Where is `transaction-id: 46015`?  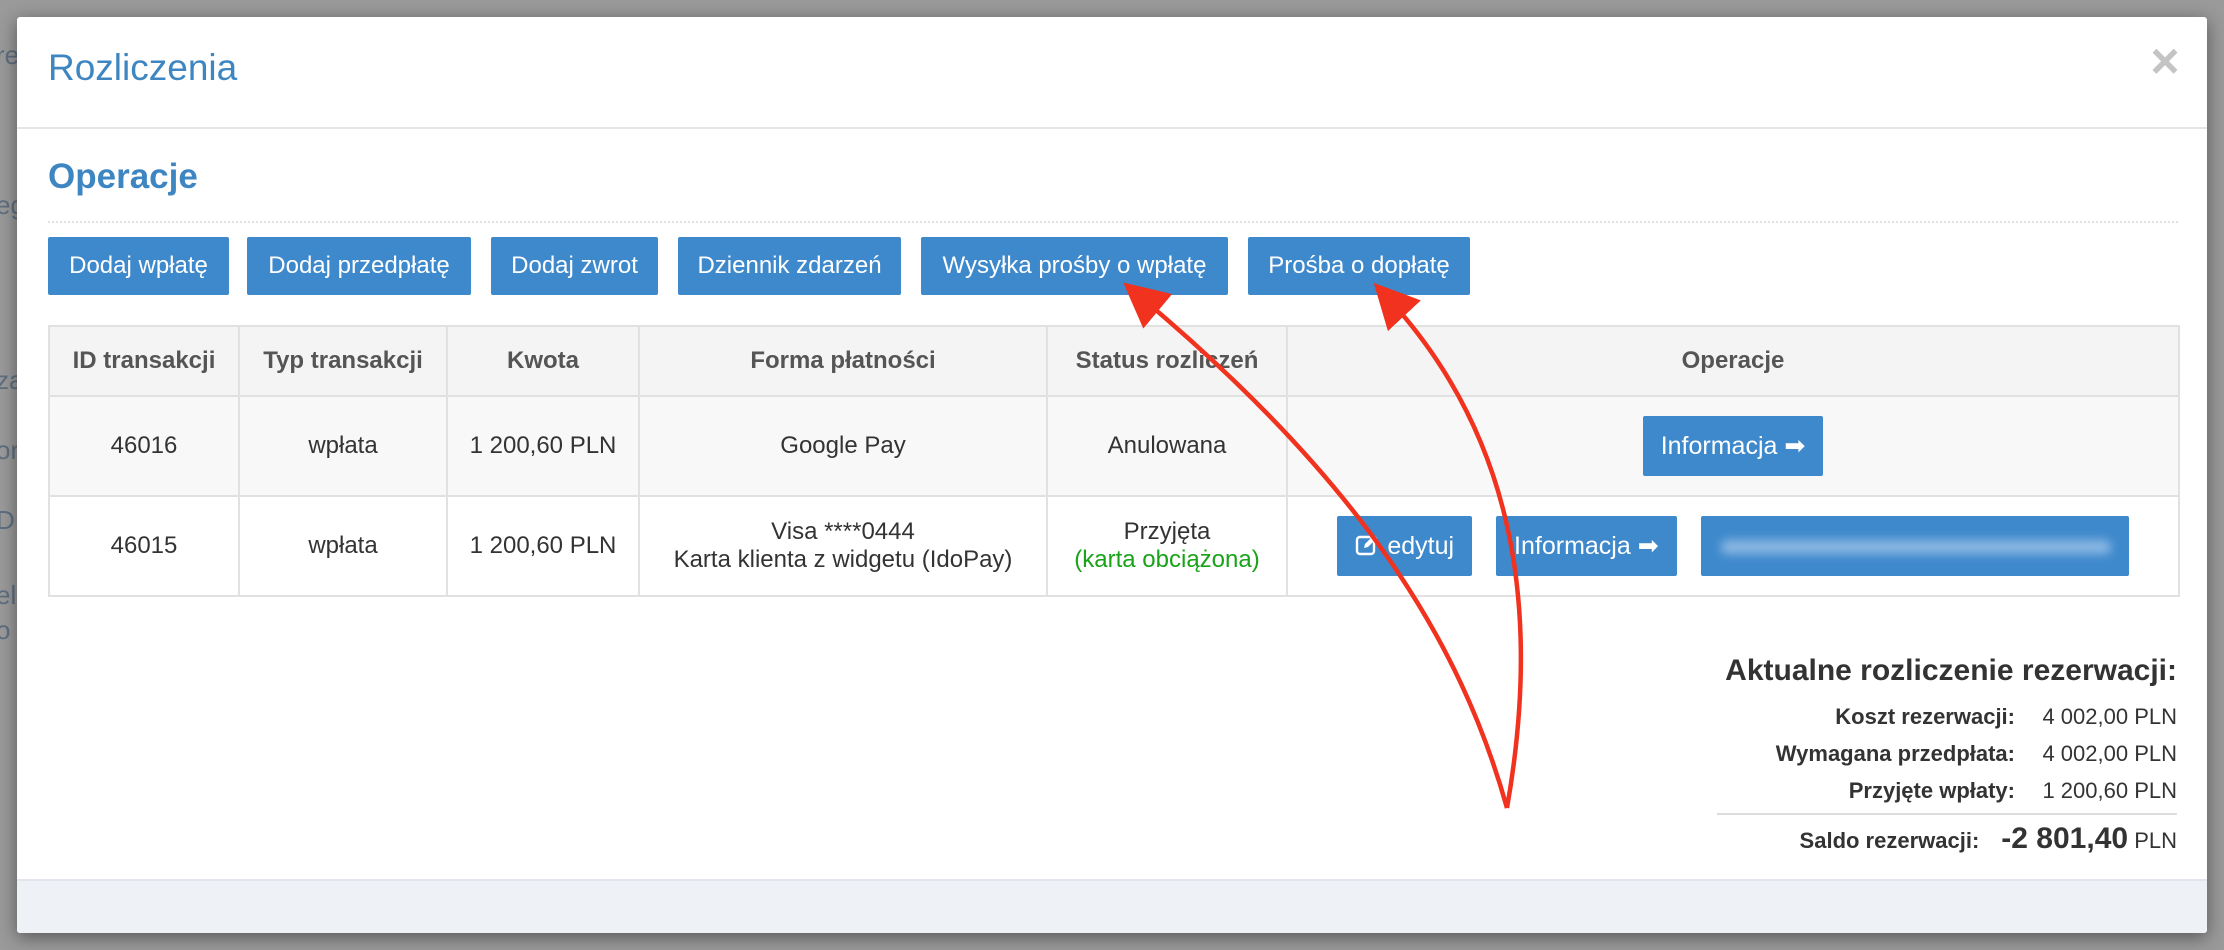 transaction-id: 46015 is located at coordinates (144, 546).